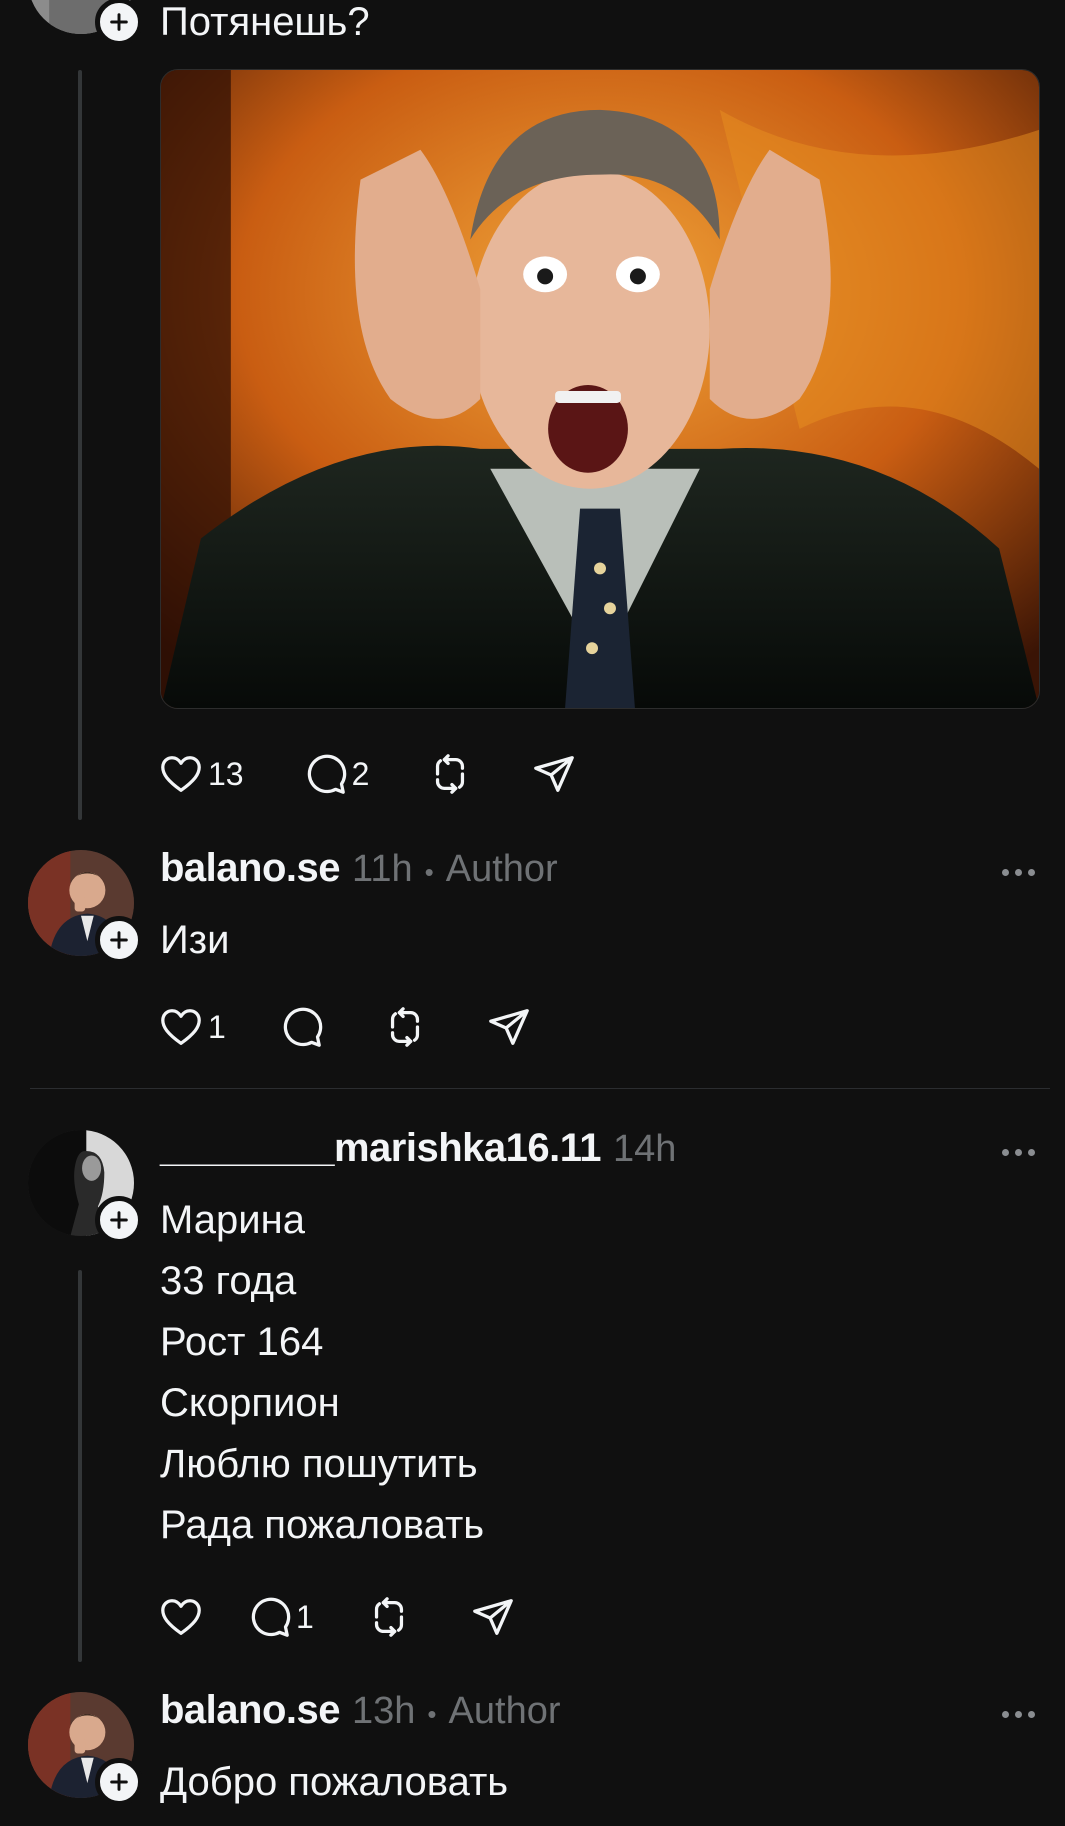  What do you see at coordinates (540, 1088) in the screenshot?
I see `divider` at bounding box center [540, 1088].